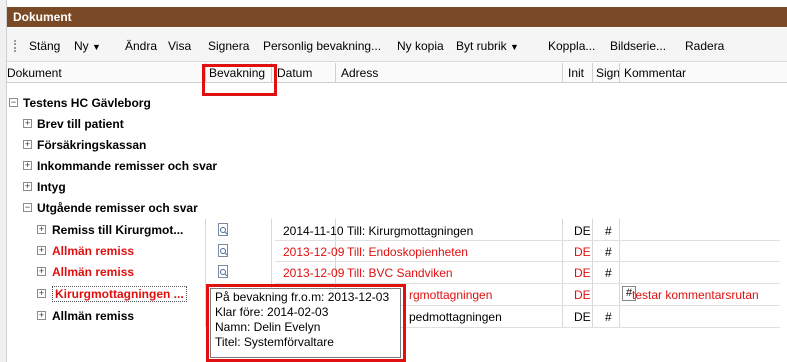  I want to click on new-button-label: Ny, so click(81, 46).